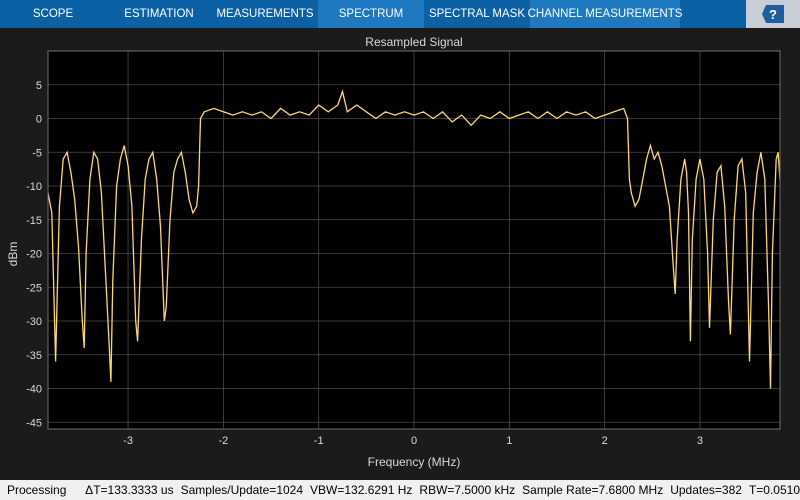 The width and height of the screenshot is (800, 500). What do you see at coordinates (34, 322) in the screenshot?
I see `y-tick-label: -30` at bounding box center [34, 322].